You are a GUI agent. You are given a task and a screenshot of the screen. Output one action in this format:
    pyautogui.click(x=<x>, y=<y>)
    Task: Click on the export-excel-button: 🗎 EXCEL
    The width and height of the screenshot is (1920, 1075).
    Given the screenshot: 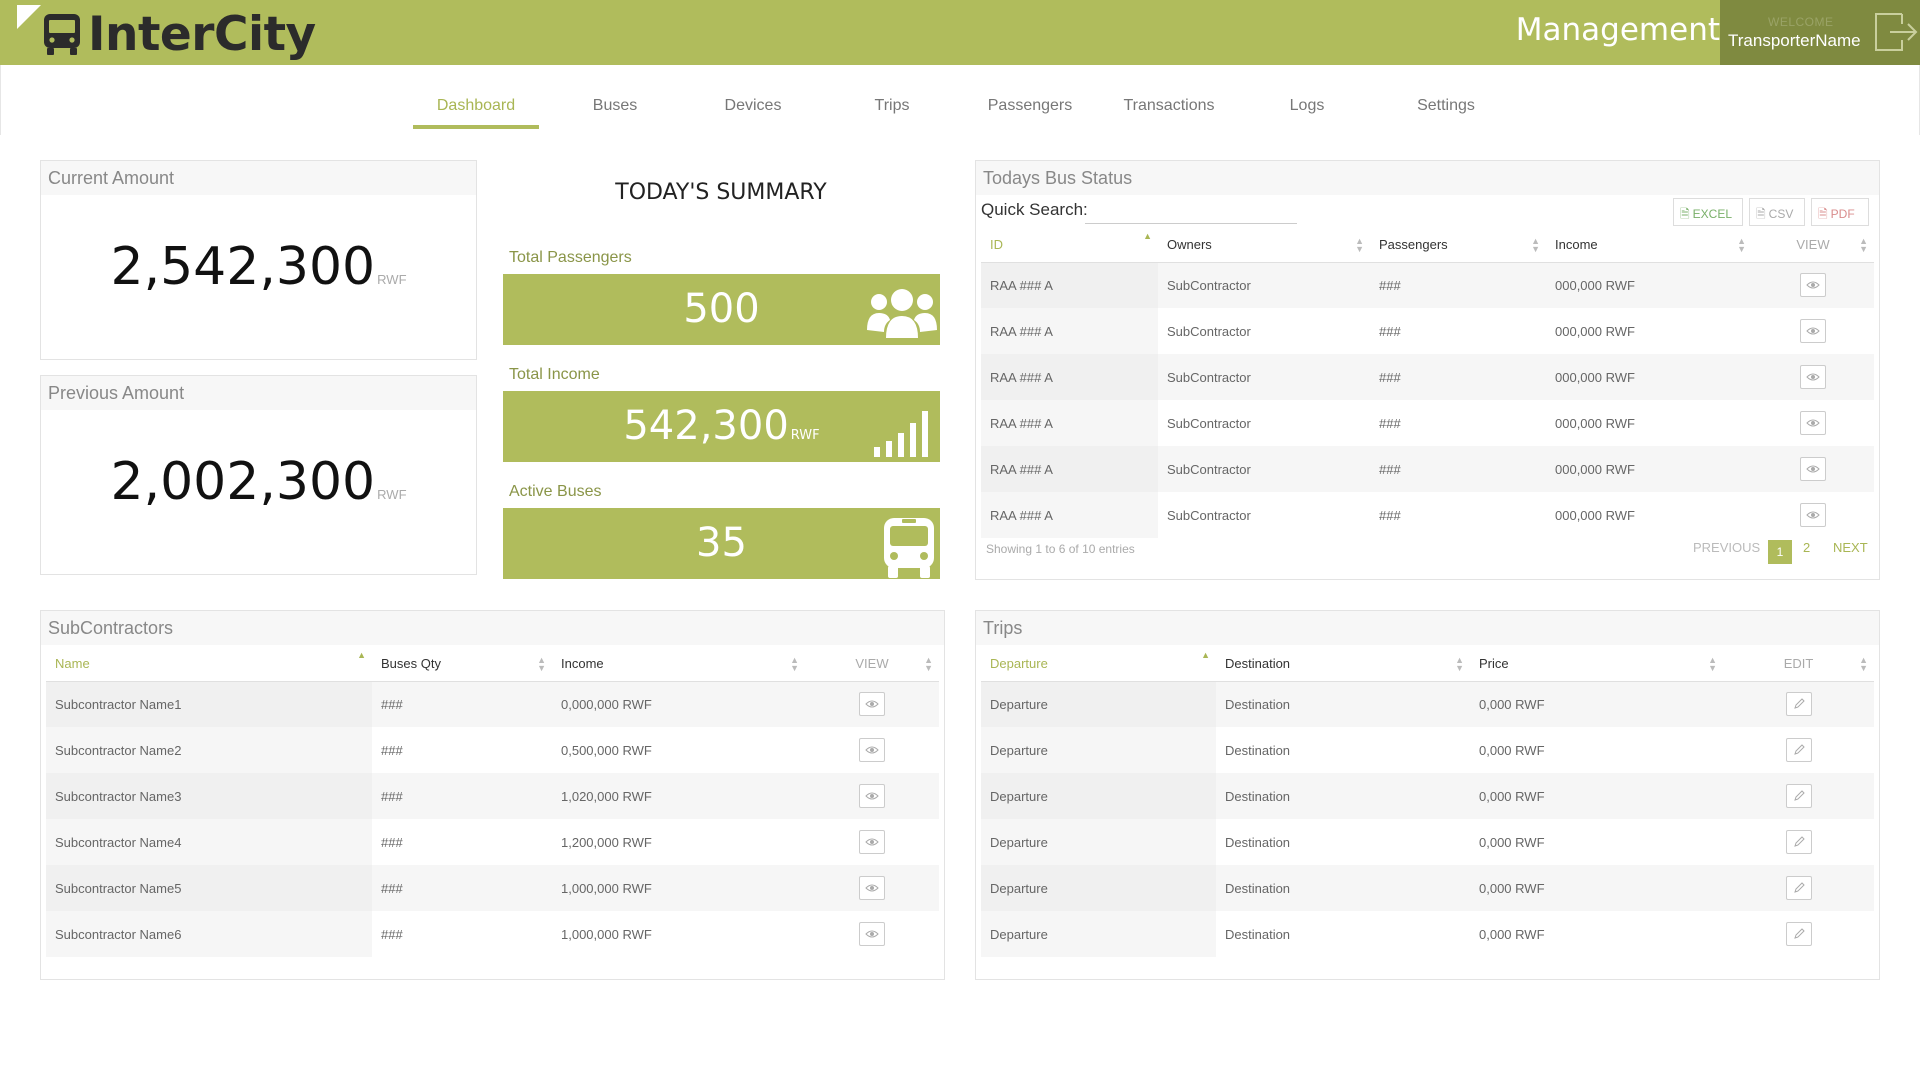 What is the action you would take?
    pyautogui.click(x=1708, y=212)
    